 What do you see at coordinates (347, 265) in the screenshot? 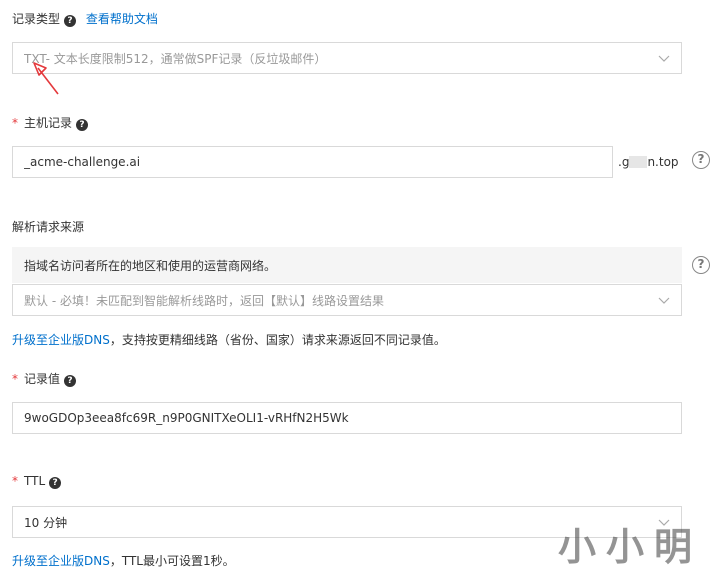
I see `source-hint: 指域名访问者所在的地区和使用的运营商网络。` at bounding box center [347, 265].